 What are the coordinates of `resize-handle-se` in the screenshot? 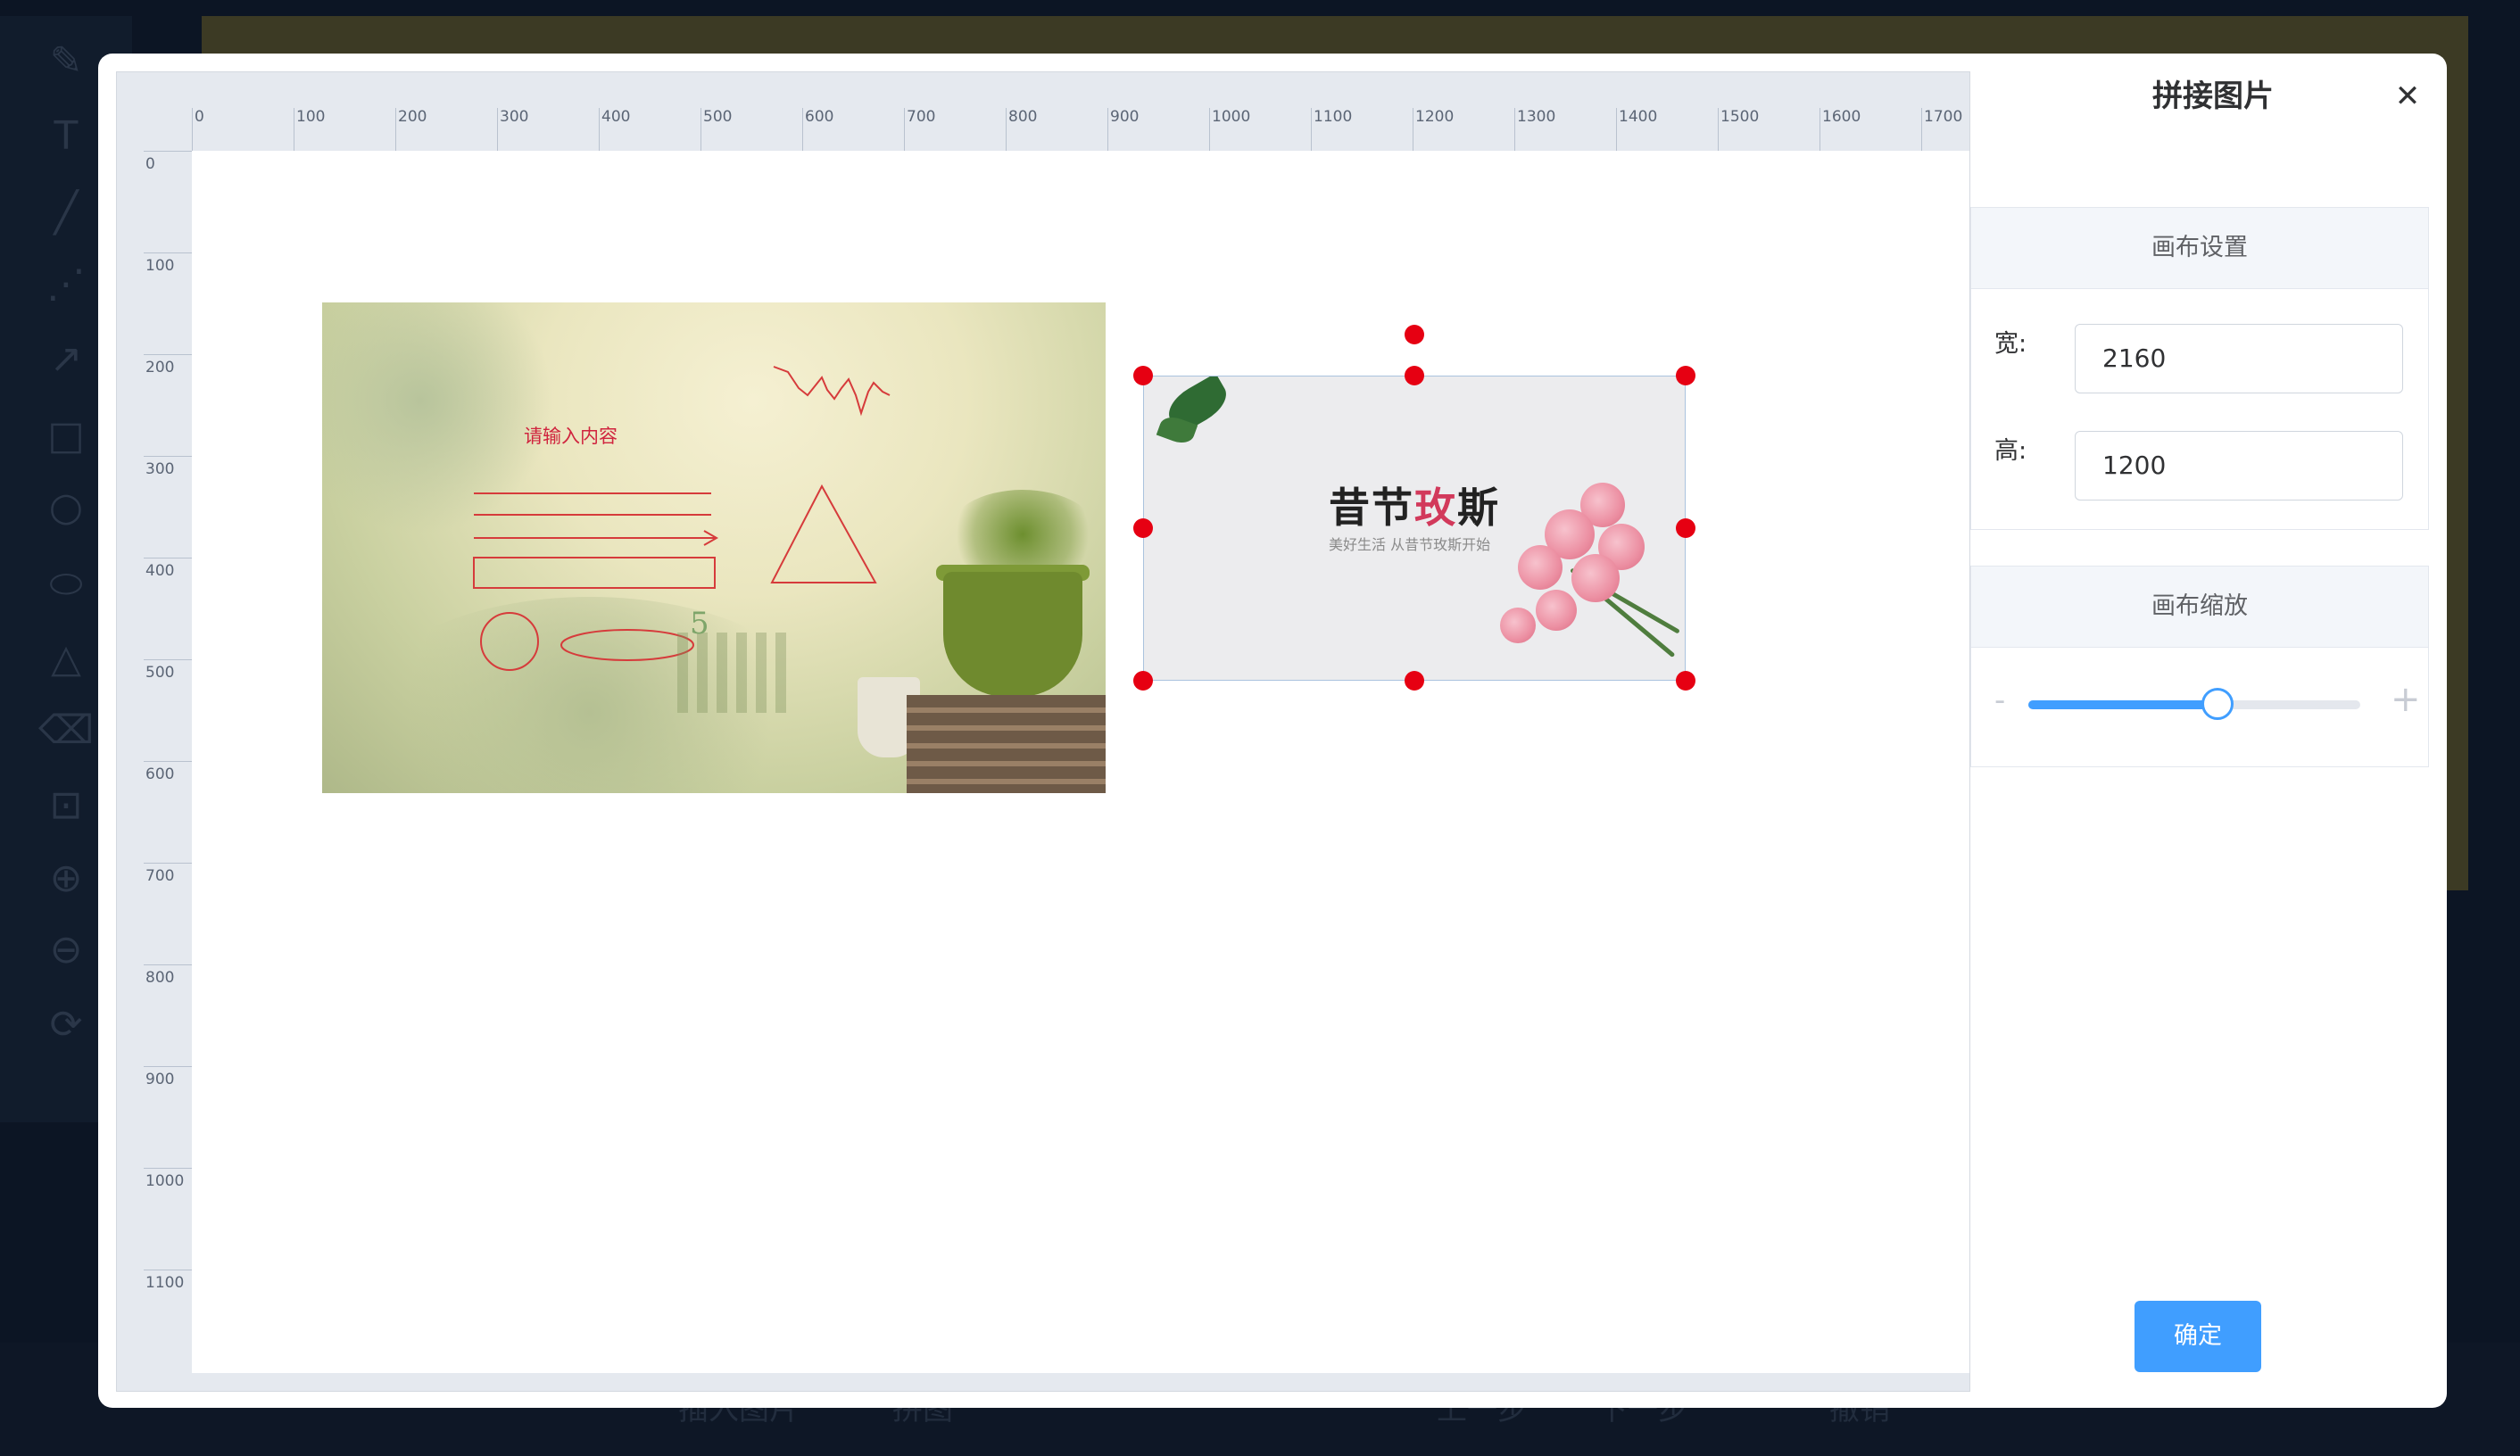 It's located at (1685, 681).